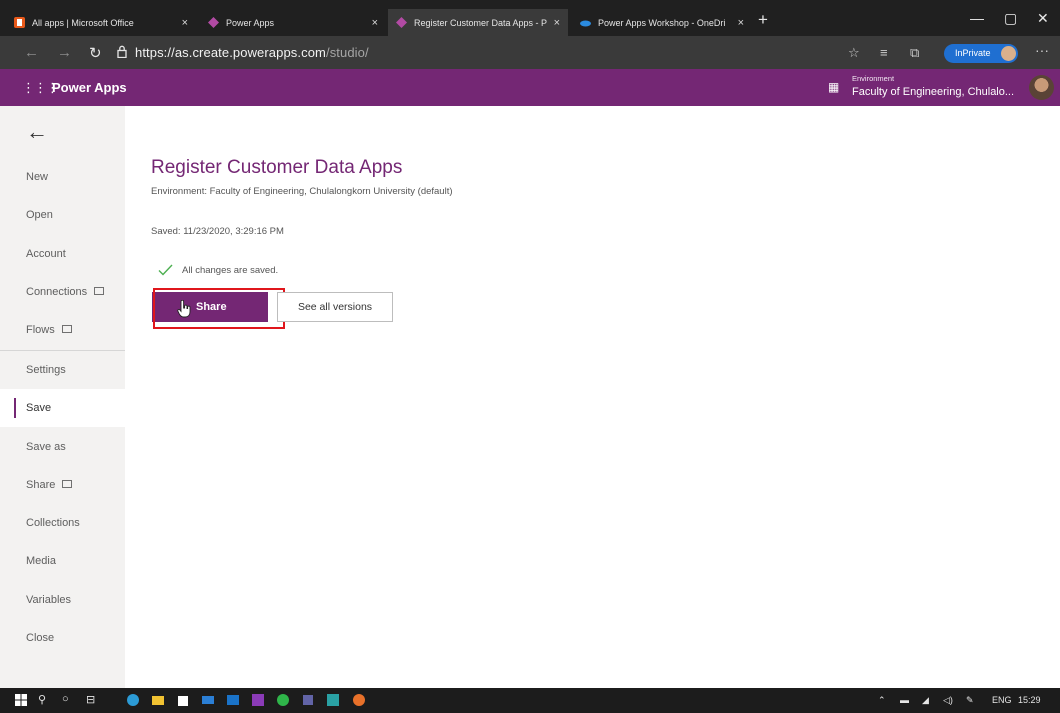 Image resolution: width=1060 pixels, height=713 pixels. Describe the element at coordinates (46, 254) in the screenshot. I see `sidebar-item-label: Account` at that location.